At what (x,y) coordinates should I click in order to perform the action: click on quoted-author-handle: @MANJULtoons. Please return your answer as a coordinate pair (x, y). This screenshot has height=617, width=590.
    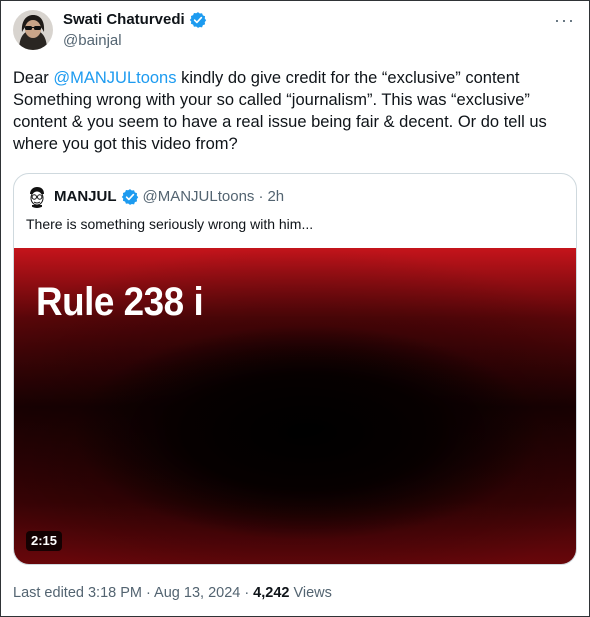
    Looking at the image, I should click on (199, 197).